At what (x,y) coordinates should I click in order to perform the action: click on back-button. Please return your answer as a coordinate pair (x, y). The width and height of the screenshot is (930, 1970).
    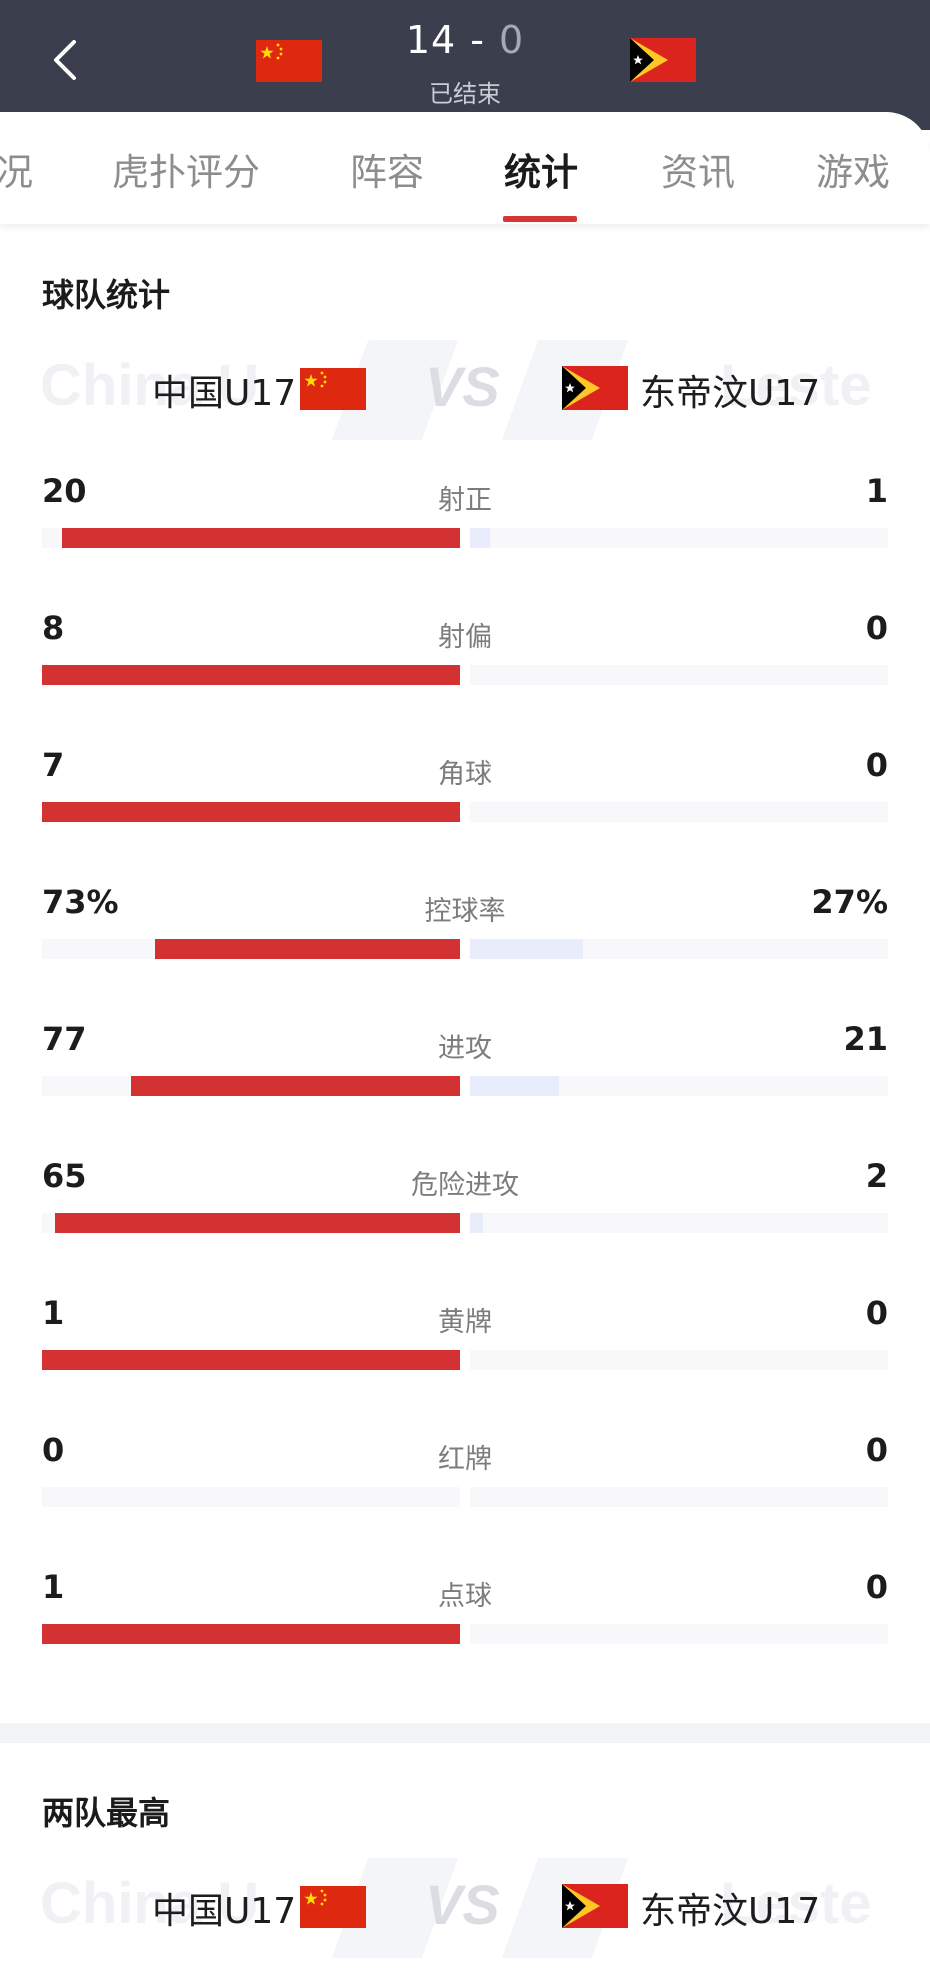
    Looking at the image, I should click on (65, 60).